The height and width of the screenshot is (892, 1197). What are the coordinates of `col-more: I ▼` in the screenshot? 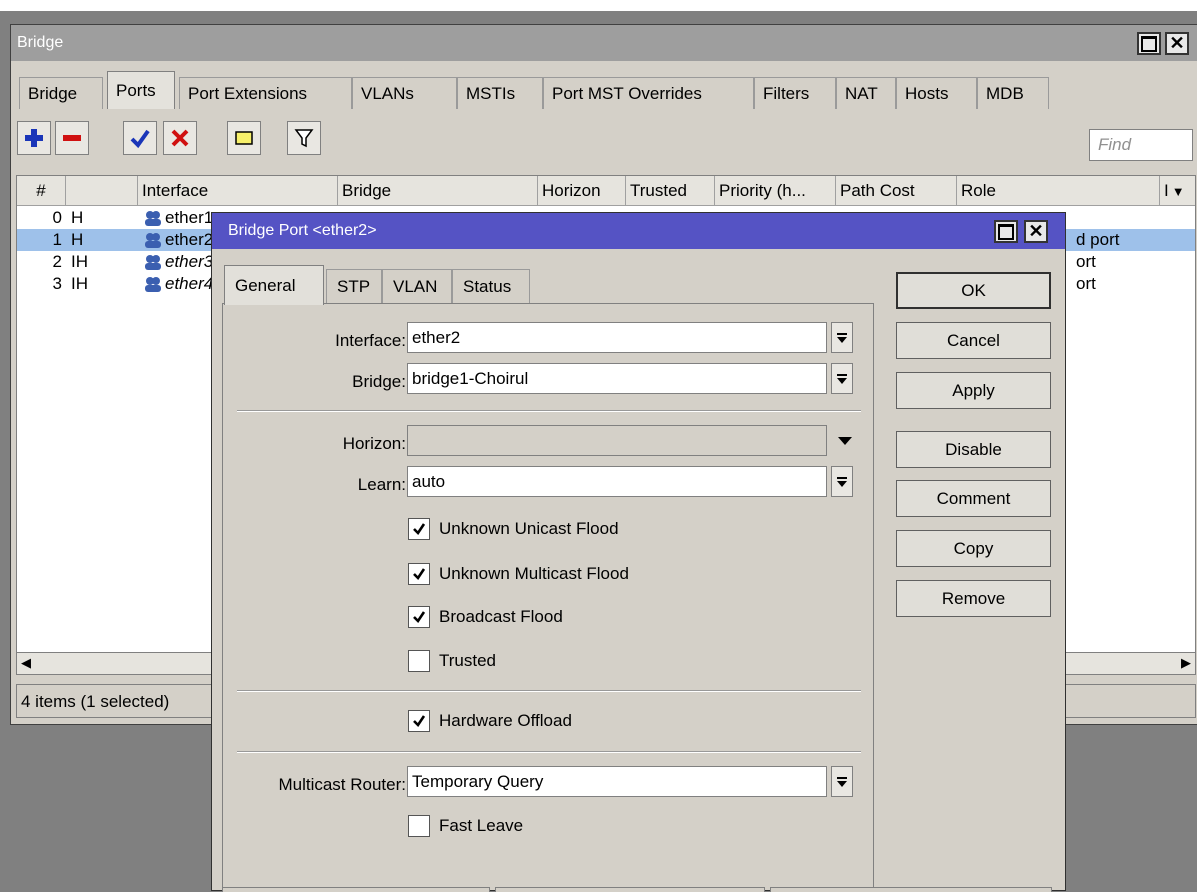 It's located at (1178, 191).